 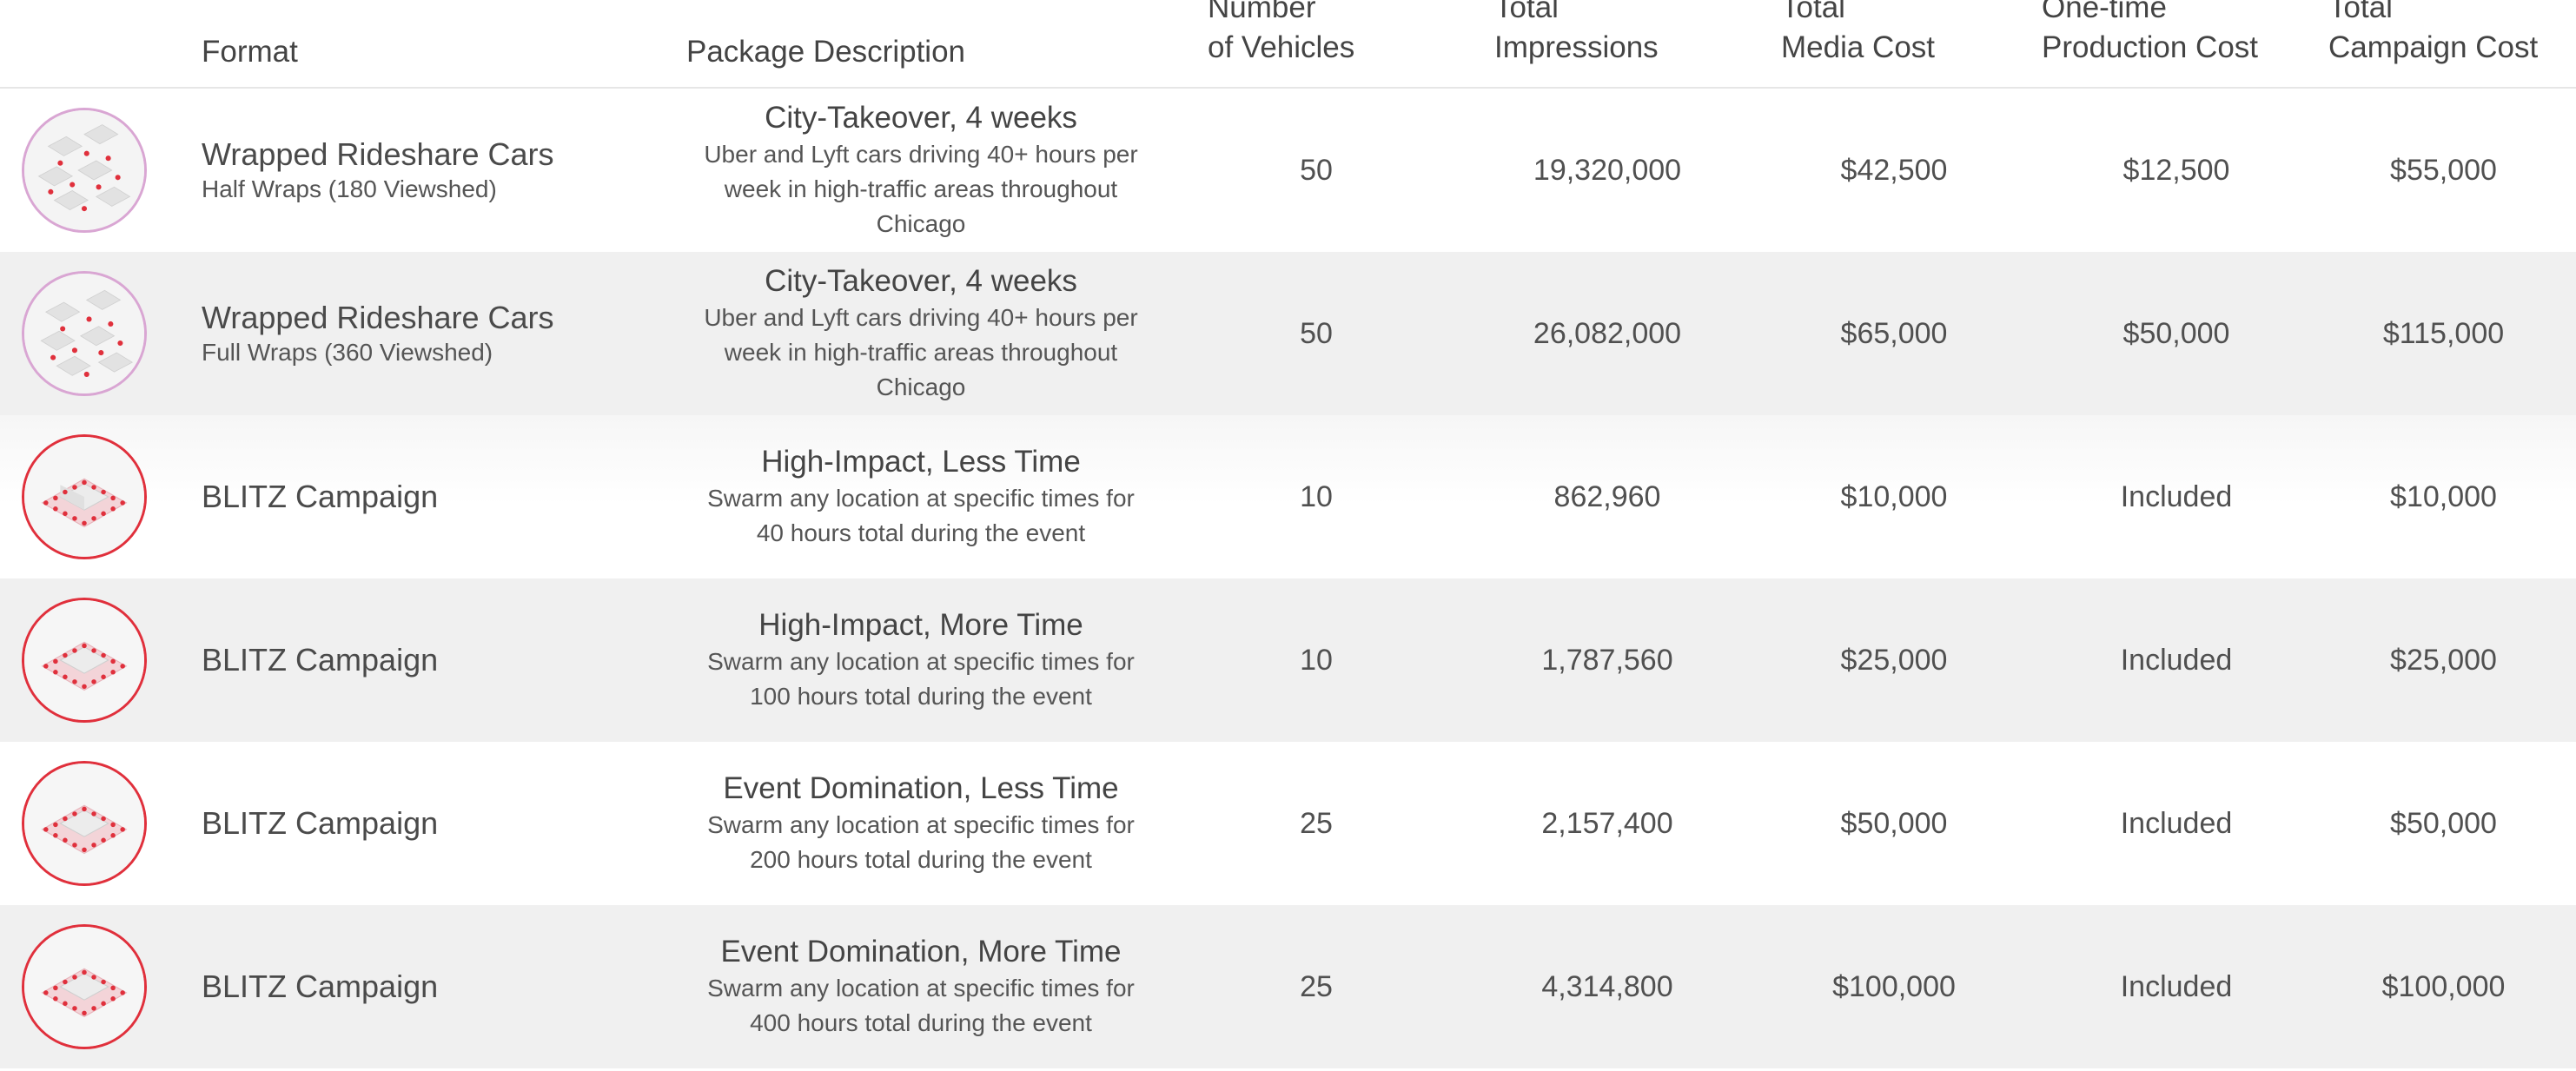 What do you see at coordinates (1894, 986) in the screenshot?
I see `media-cost-cell: $100,000` at bounding box center [1894, 986].